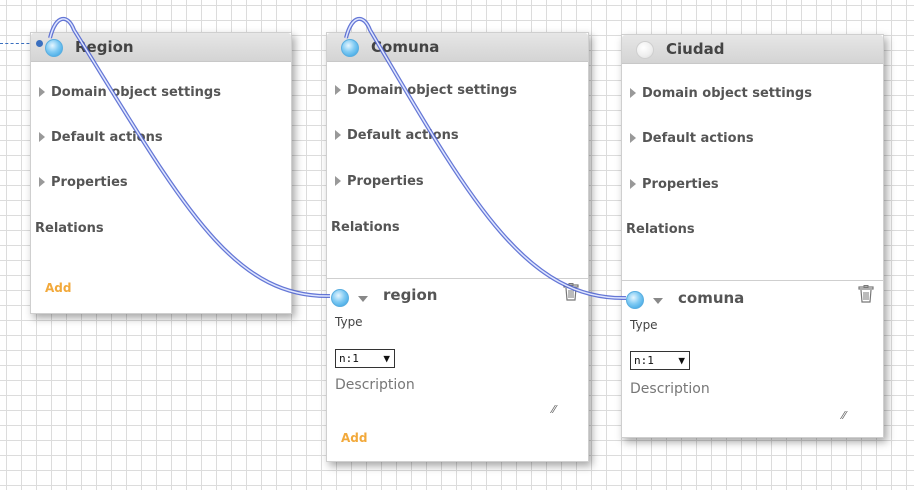 This screenshot has height=490, width=914. What do you see at coordinates (405, 47) in the screenshot?
I see `entity-title: Comuna` at bounding box center [405, 47].